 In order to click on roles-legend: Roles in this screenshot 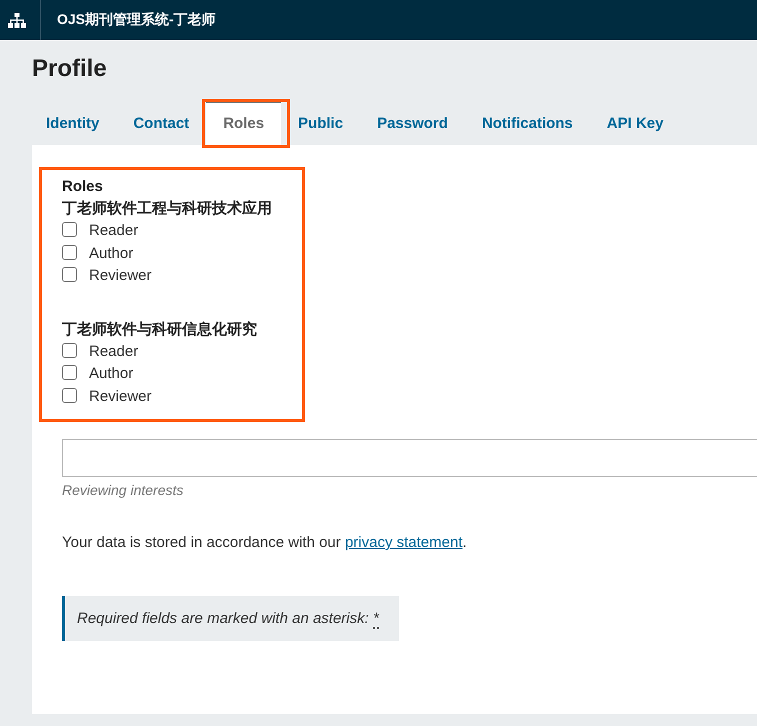, I will do `click(172, 187)`.